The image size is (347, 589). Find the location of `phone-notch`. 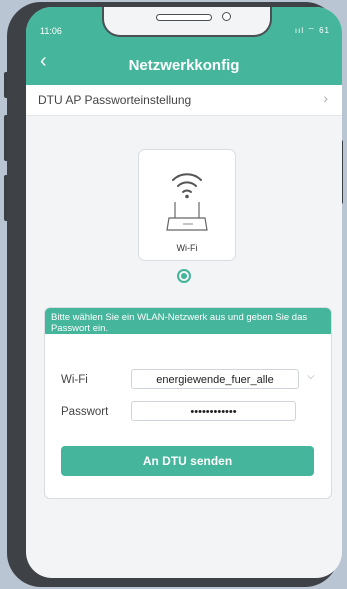

phone-notch is located at coordinates (187, 22).